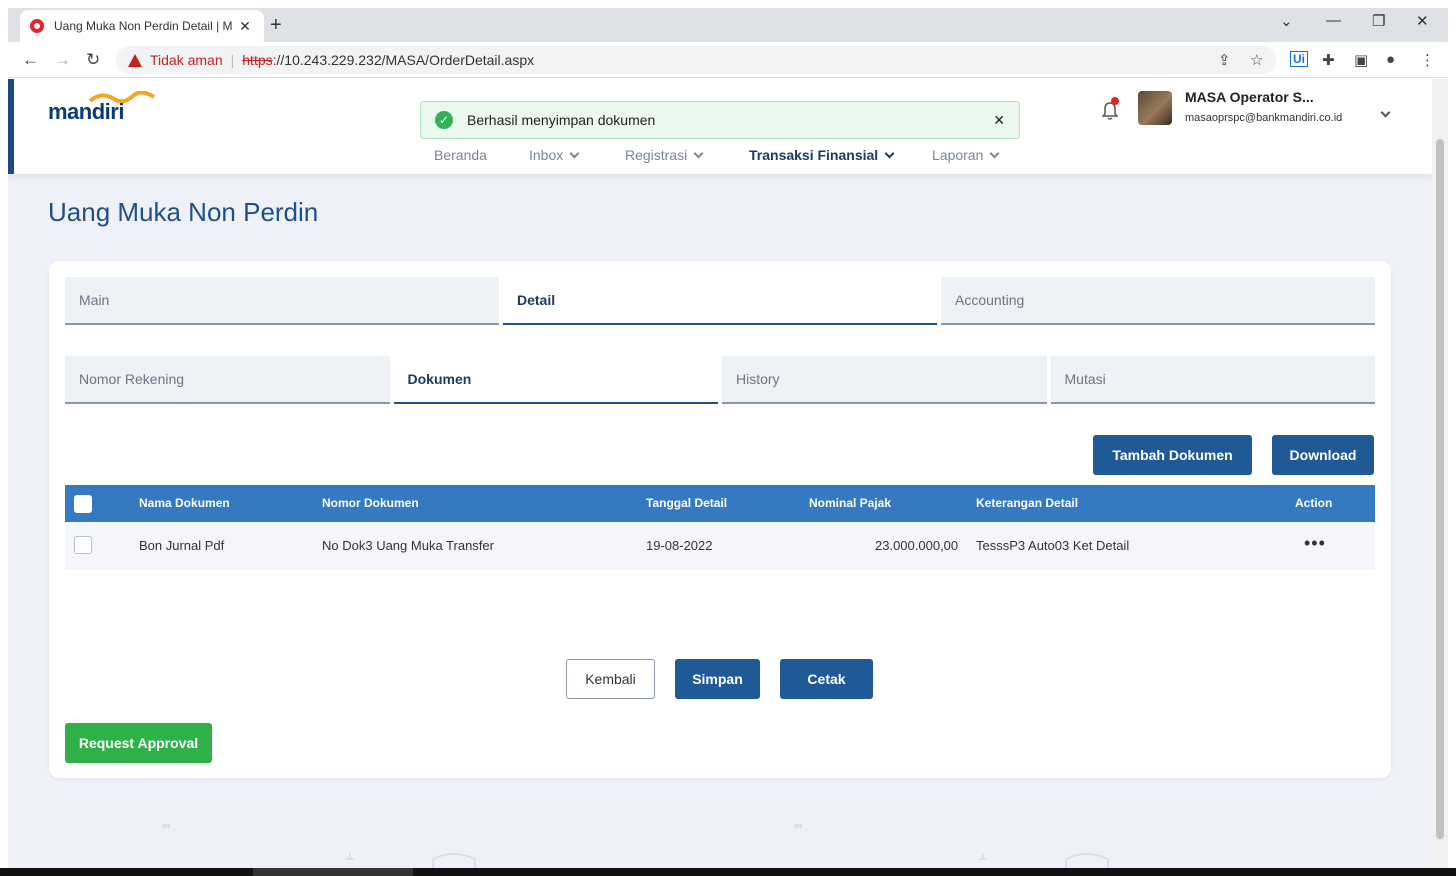  What do you see at coordinates (245, 26) in the screenshot?
I see `close-tab-icon: ✕` at bounding box center [245, 26].